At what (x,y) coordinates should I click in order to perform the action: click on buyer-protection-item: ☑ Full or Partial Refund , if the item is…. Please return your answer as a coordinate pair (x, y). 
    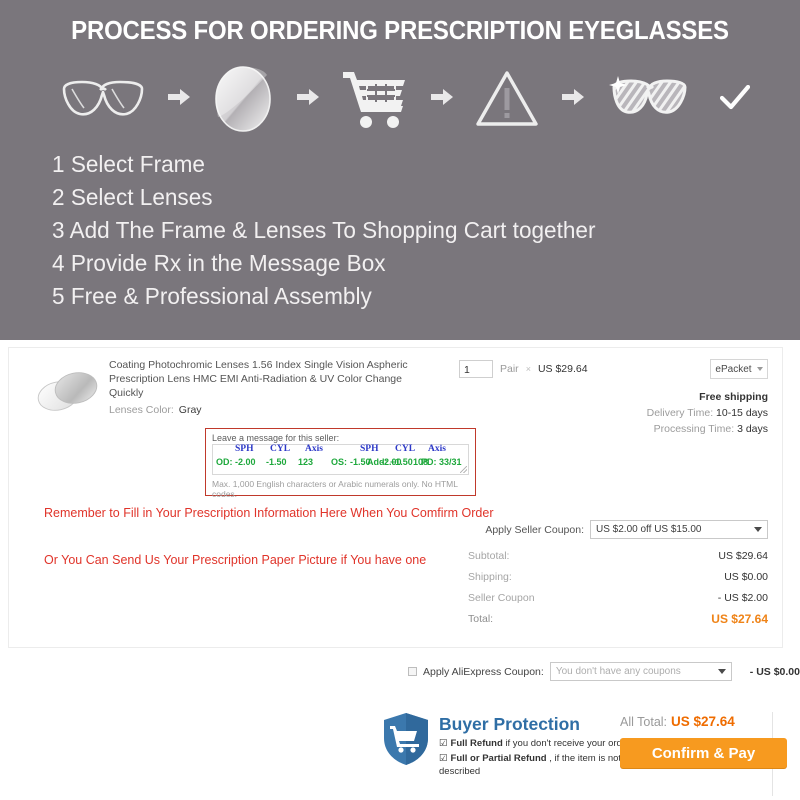
    Looking at the image, I should click on (537, 765).